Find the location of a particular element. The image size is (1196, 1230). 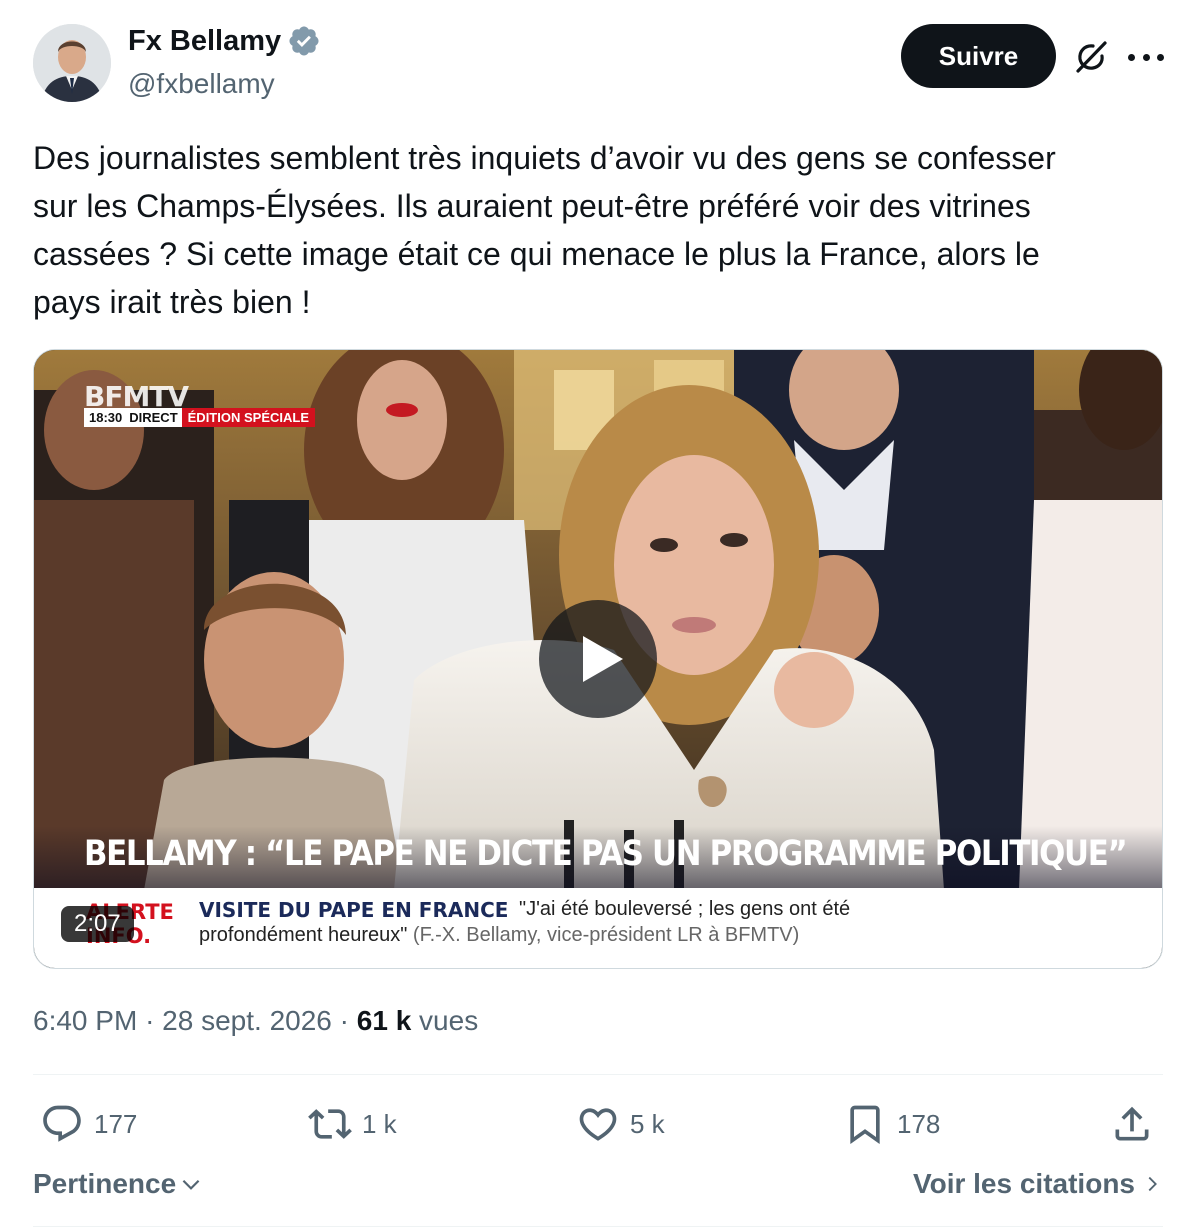

view-quotes-link: Voir les citations is located at coordinates (1038, 1184).